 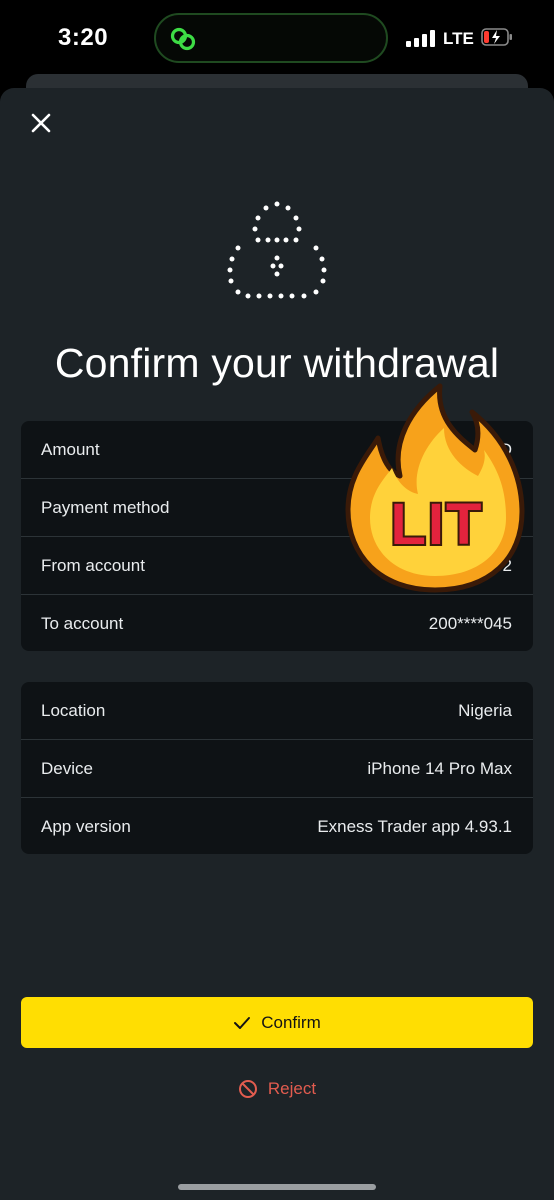 What do you see at coordinates (73, 710) in the screenshot?
I see `detail-label: Location` at bounding box center [73, 710].